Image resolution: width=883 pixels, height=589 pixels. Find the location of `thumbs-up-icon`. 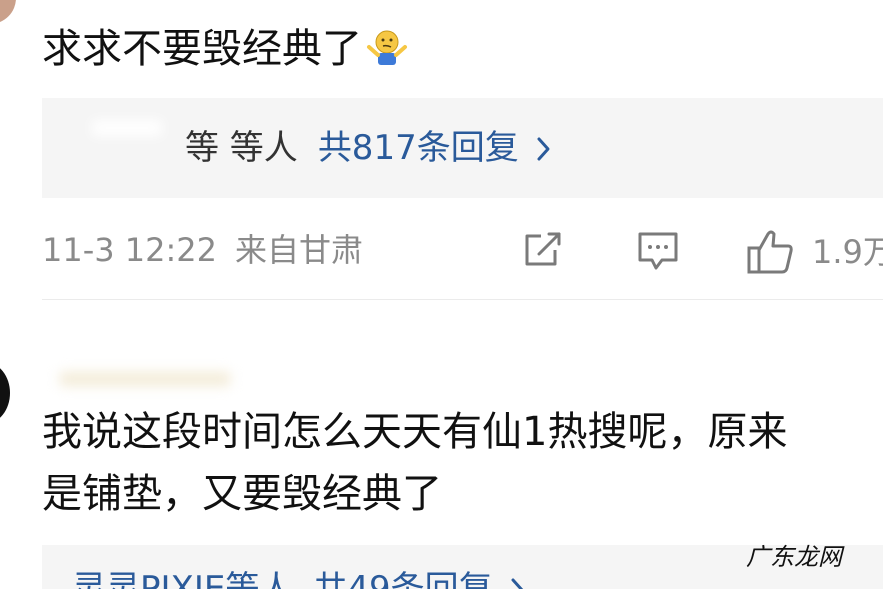

thumbs-up-icon is located at coordinates (770, 252).